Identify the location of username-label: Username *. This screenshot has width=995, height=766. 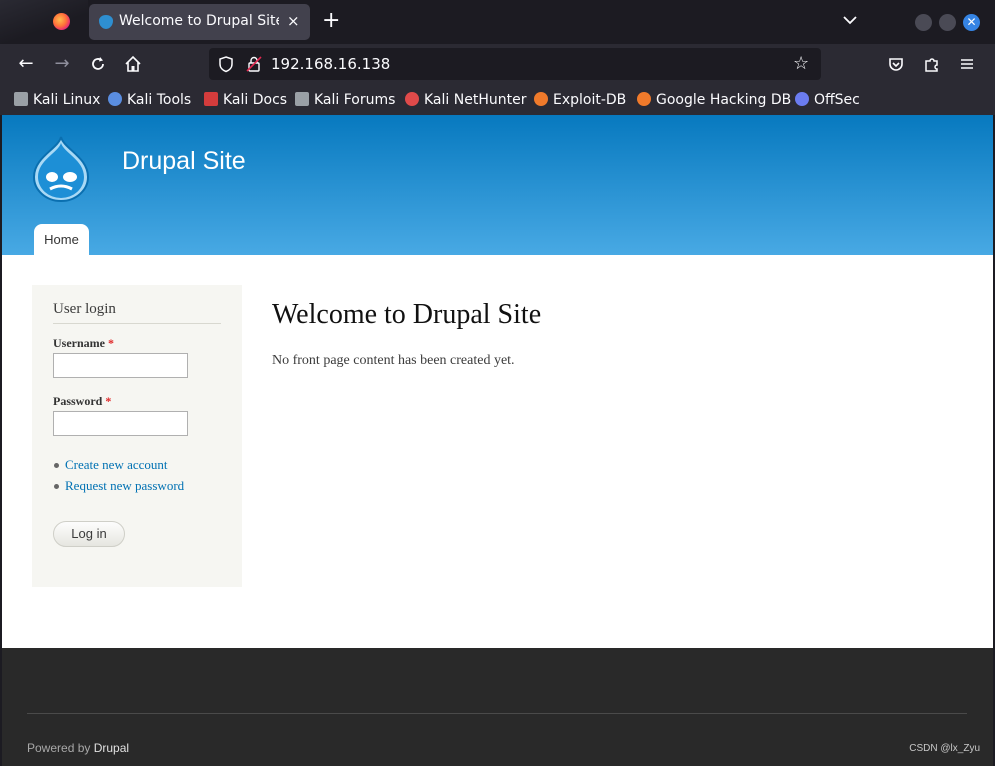
(83, 343).